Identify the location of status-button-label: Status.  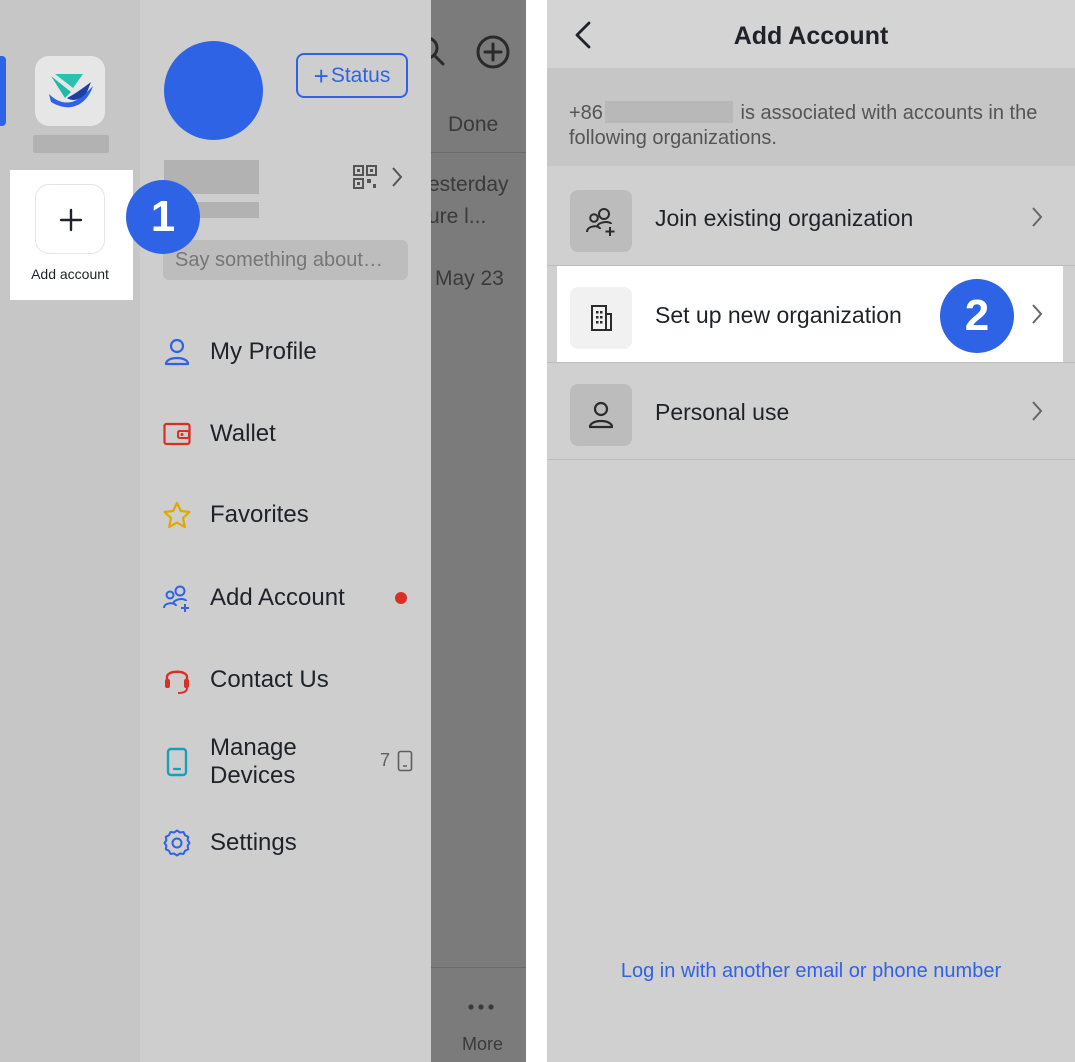
(360, 75).